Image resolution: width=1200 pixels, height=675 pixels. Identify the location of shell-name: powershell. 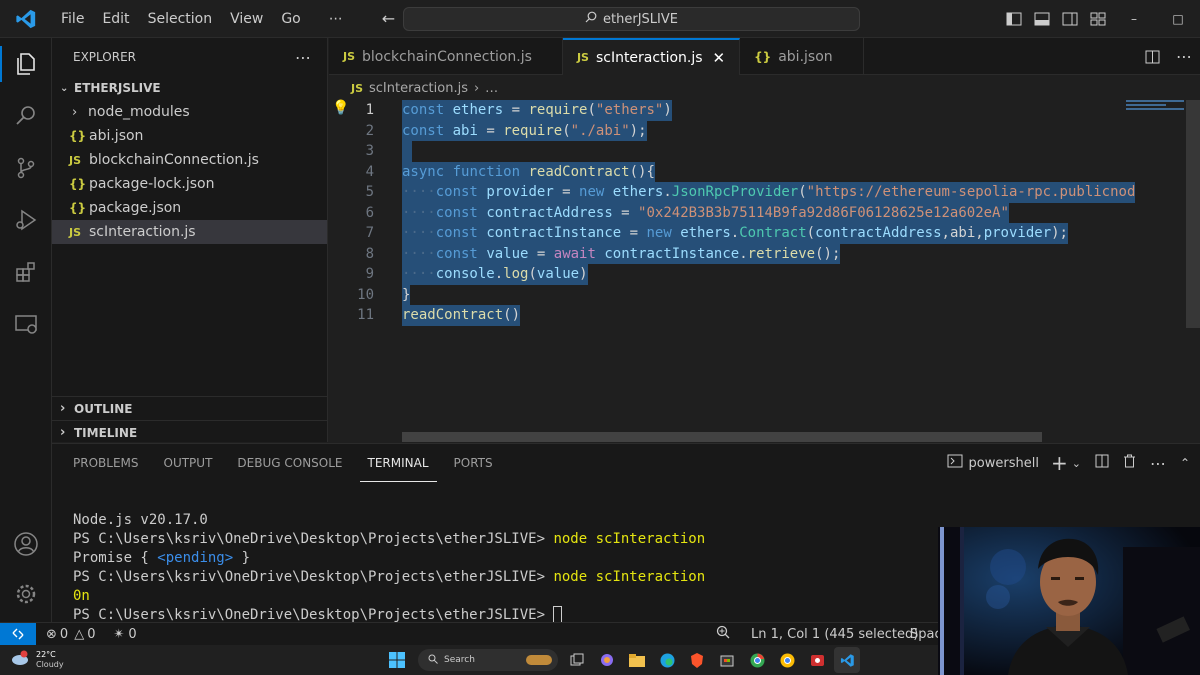
(1004, 463).